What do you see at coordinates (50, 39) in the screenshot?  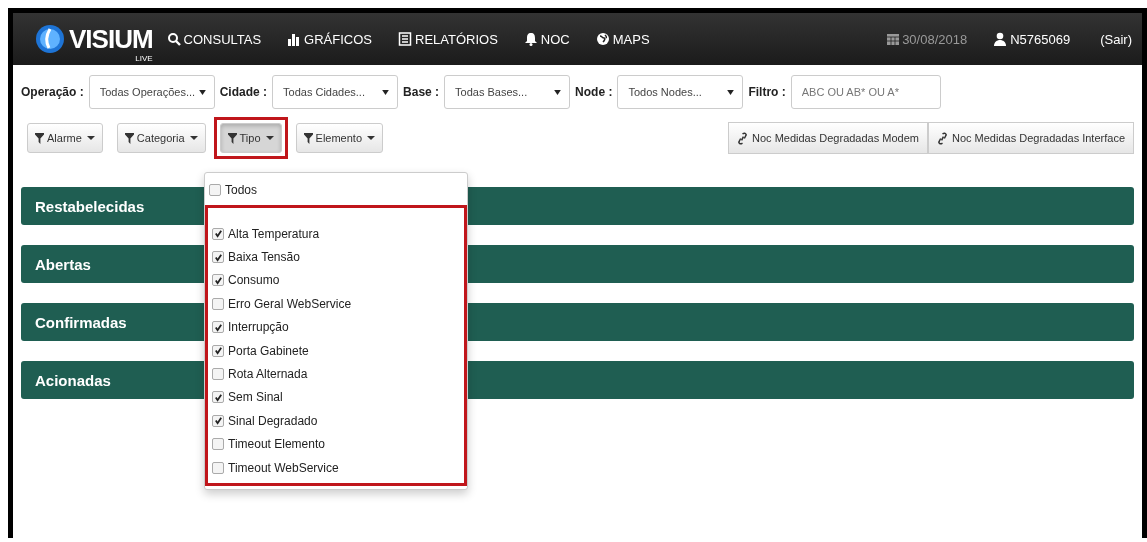 I see `logo-icon` at bounding box center [50, 39].